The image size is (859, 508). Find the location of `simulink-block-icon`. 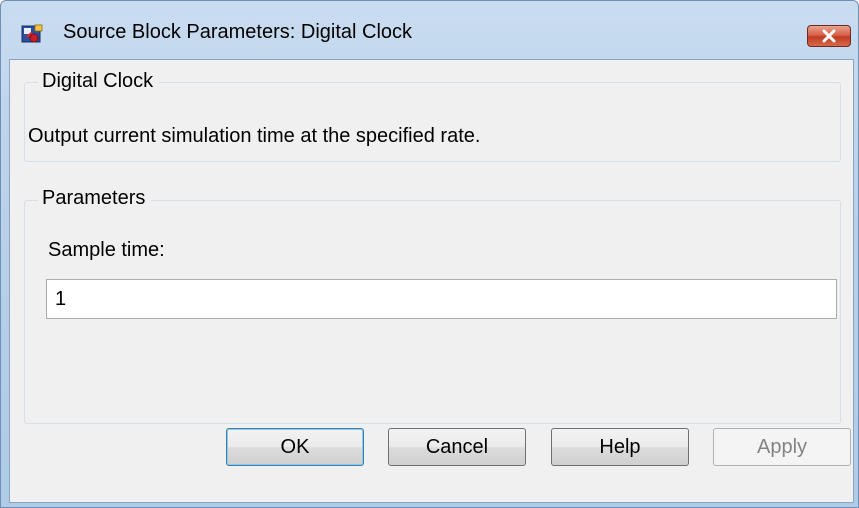

simulink-block-icon is located at coordinates (32, 34).